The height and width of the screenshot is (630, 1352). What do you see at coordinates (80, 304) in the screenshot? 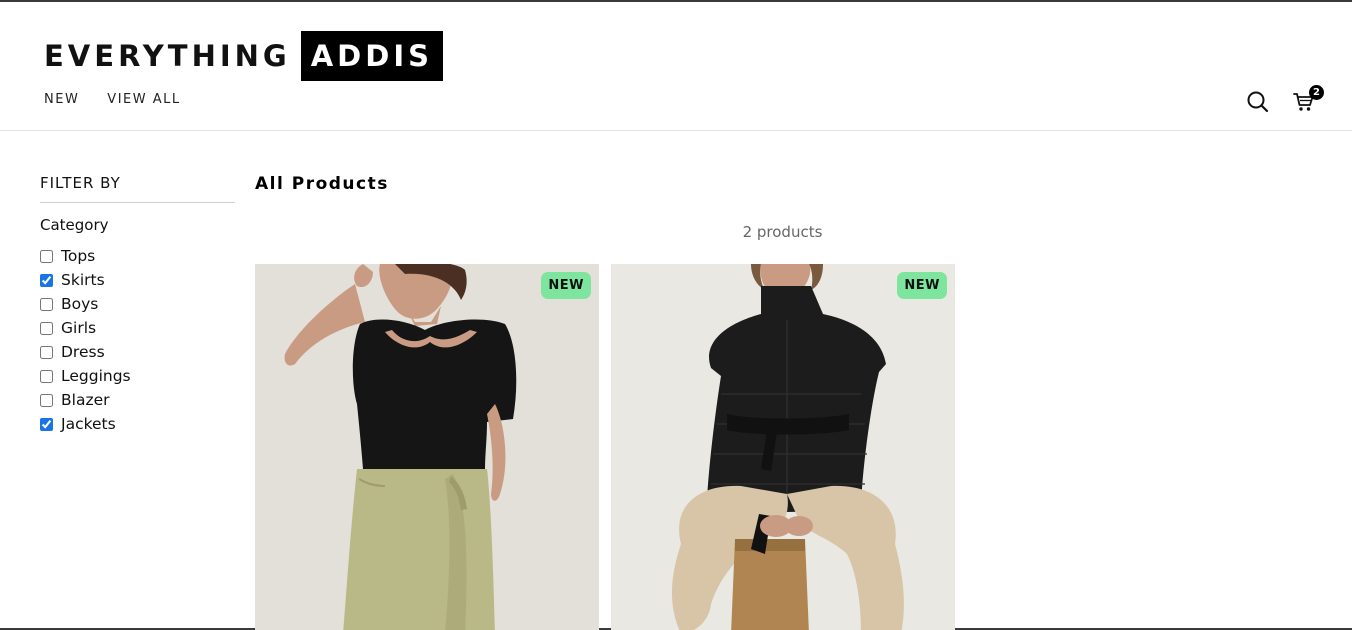
I see `category-label: Boys` at bounding box center [80, 304].